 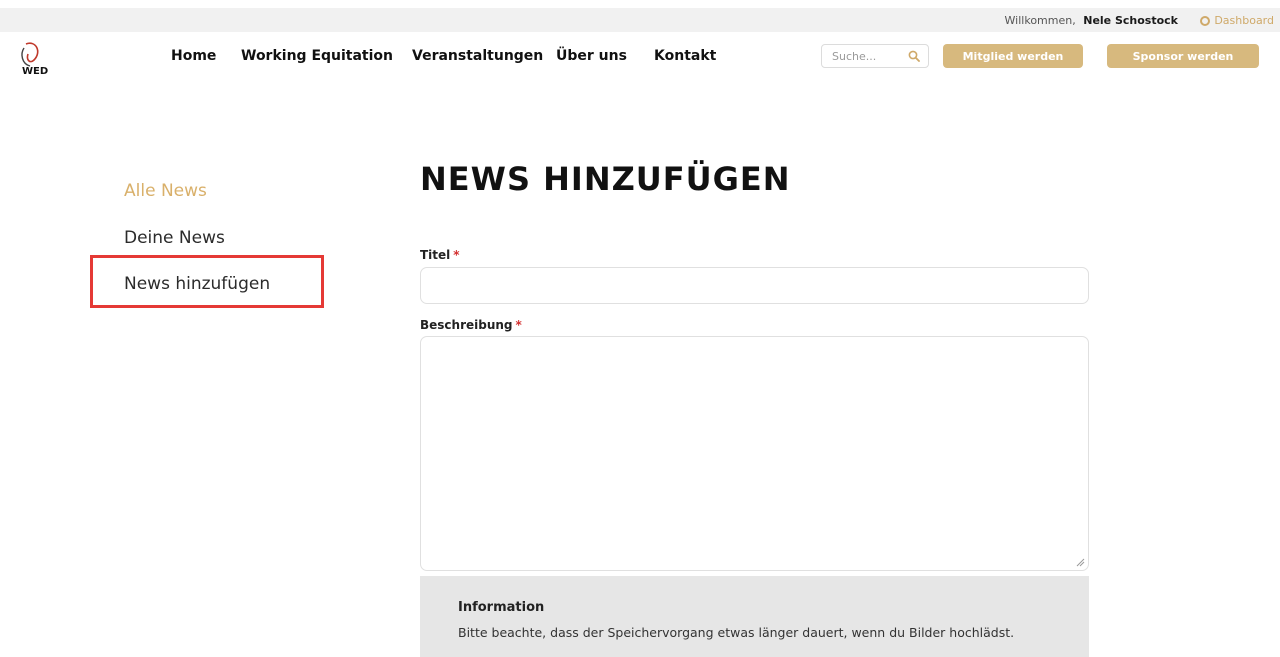 What do you see at coordinates (165, 191) in the screenshot?
I see `sidebar-item-all-news: Alle News` at bounding box center [165, 191].